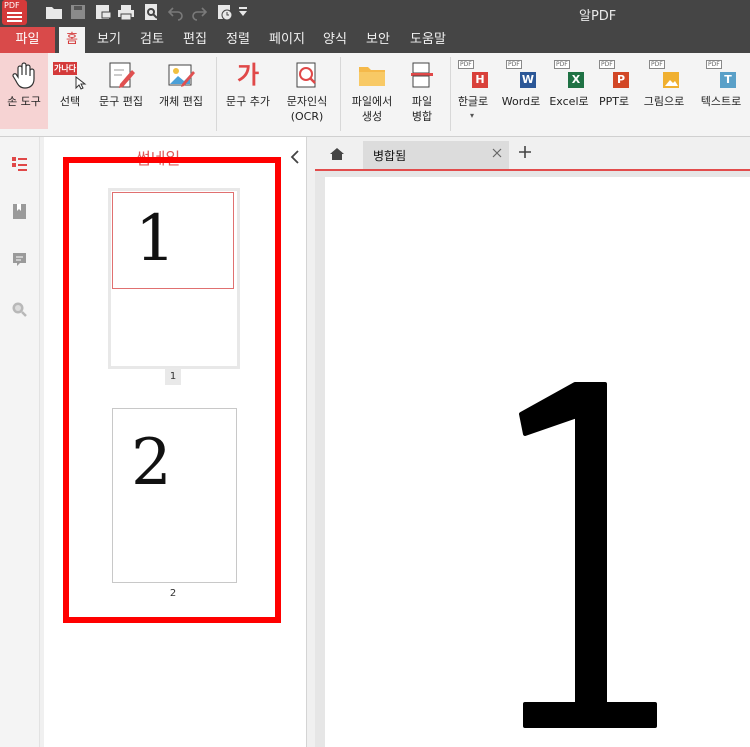  What do you see at coordinates (372, 109) in the screenshot?
I see `create-from-file-label: 파일에서 생성` at bounding box center [372, 109].